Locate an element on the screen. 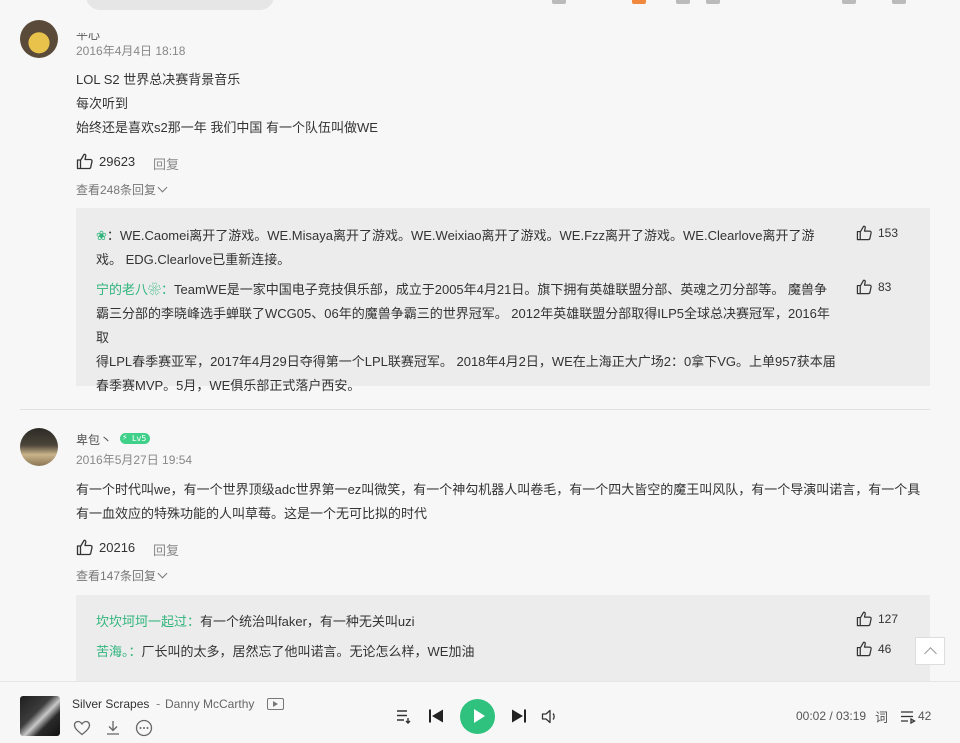 Image resolution: width=960 pixels, height=743 pixels. playlist-count: 42 is located at coordinates (924, 716).